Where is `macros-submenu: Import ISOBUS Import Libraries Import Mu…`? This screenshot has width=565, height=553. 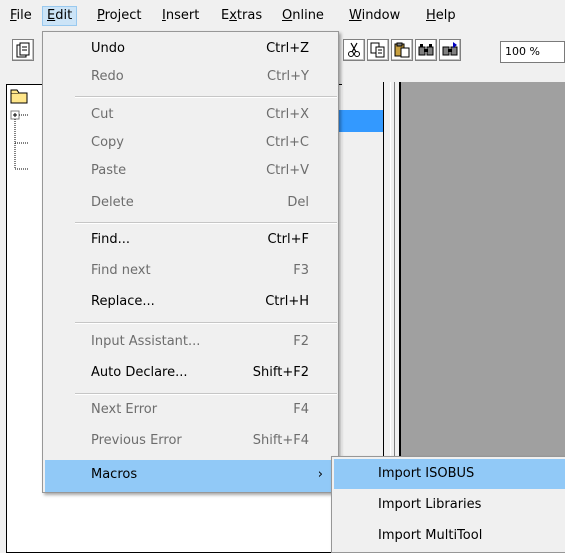 macros-submenu: Import ISOBUS Import Libraries Import Mu… is located at coordinates (448, 504).